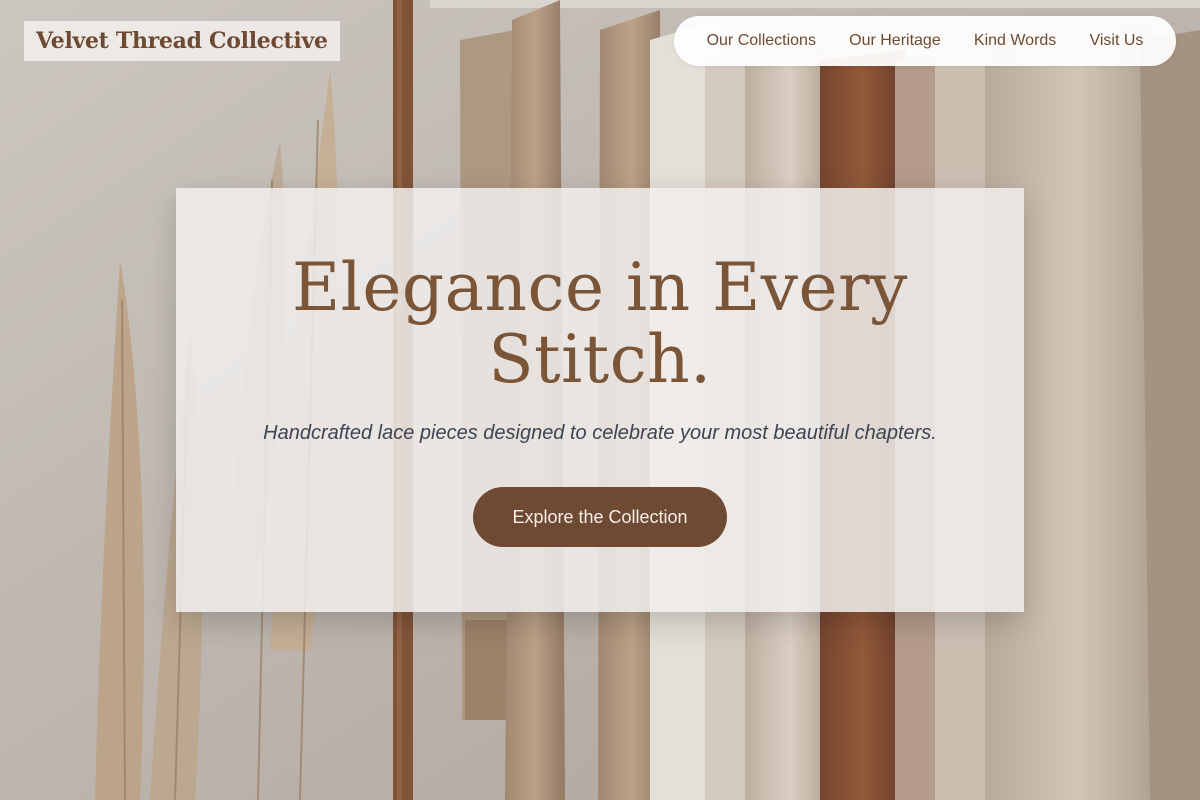 The width and height of the screenshot is (1200, 800). What do you see at coordinates (895, 41) in the screenshot?
I see `nav-item-our-heritage: Our Heritage` at bounding box center [895, 41].